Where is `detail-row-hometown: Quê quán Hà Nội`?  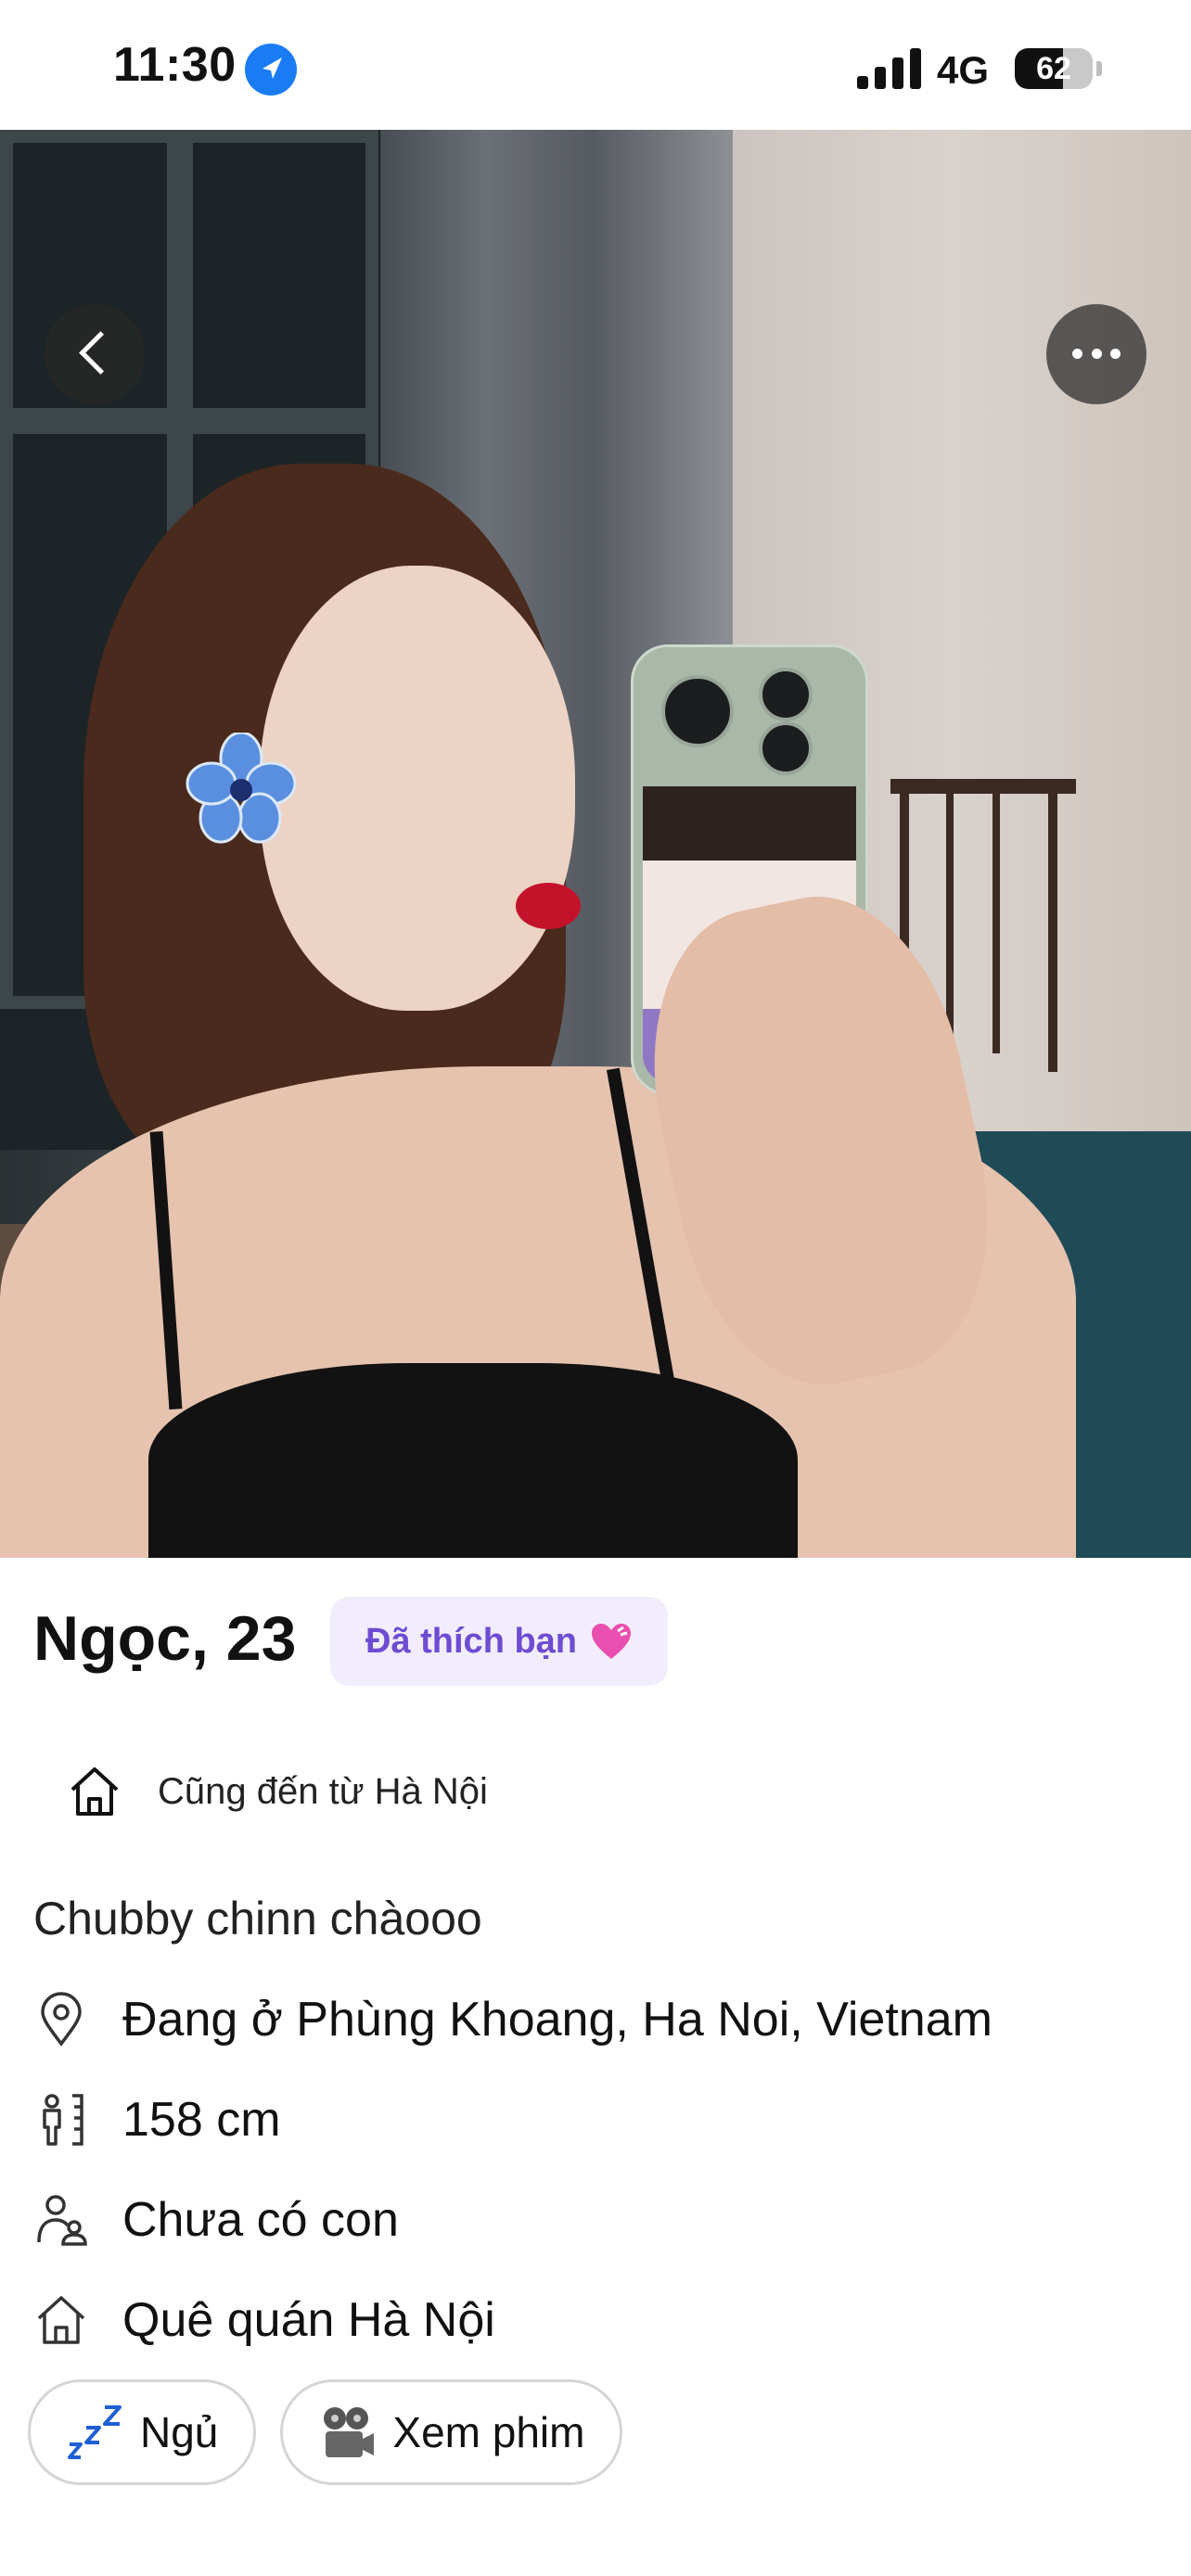 detail-row-hometown: Quê quán Hà Nội is located at coordinates (264, 2320).